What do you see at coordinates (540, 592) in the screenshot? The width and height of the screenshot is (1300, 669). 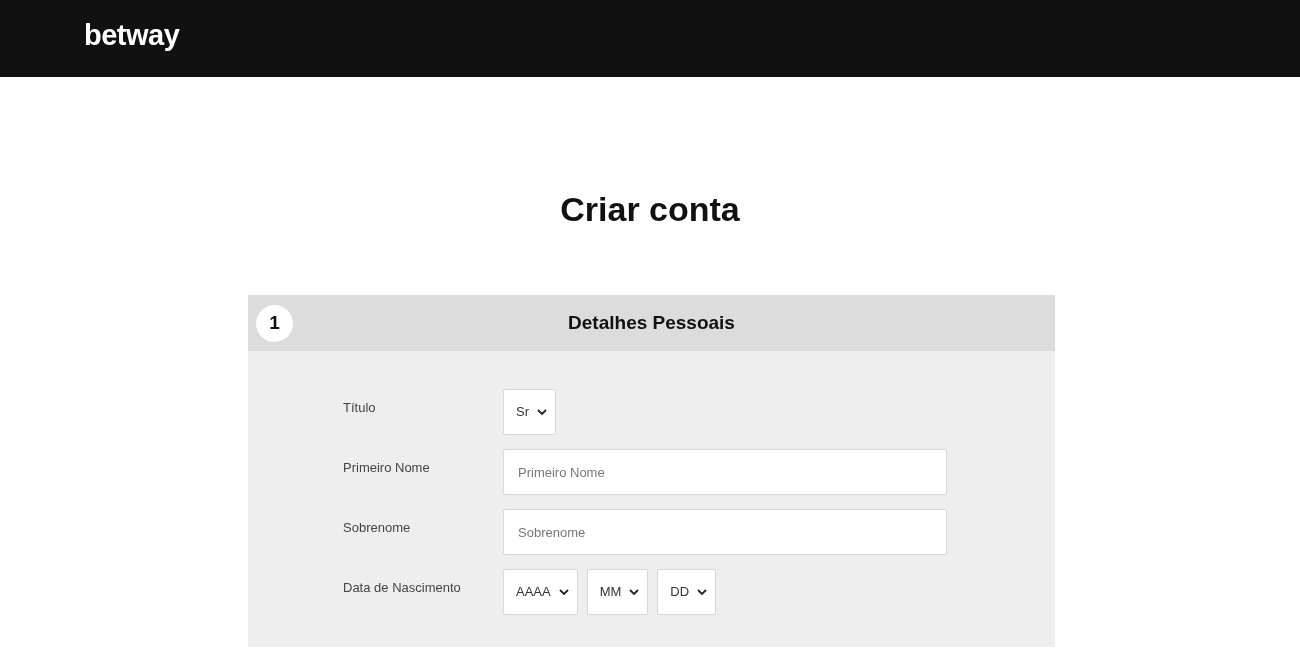 I see `dropdown: AAAA` at bounding box center [540, 592].